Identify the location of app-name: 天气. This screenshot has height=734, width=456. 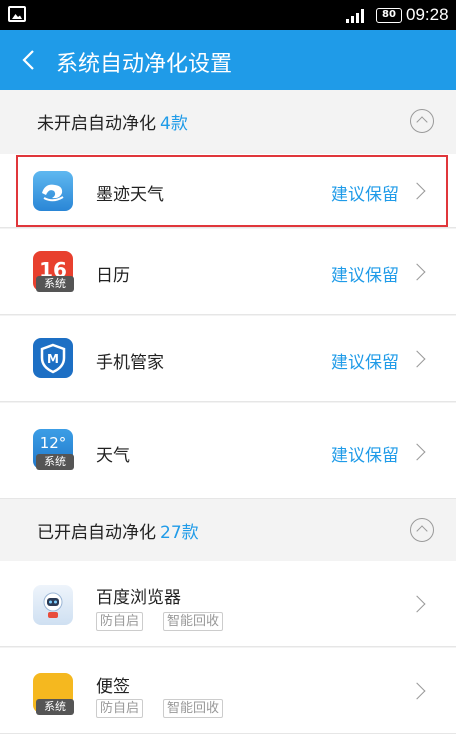
(113, 456).